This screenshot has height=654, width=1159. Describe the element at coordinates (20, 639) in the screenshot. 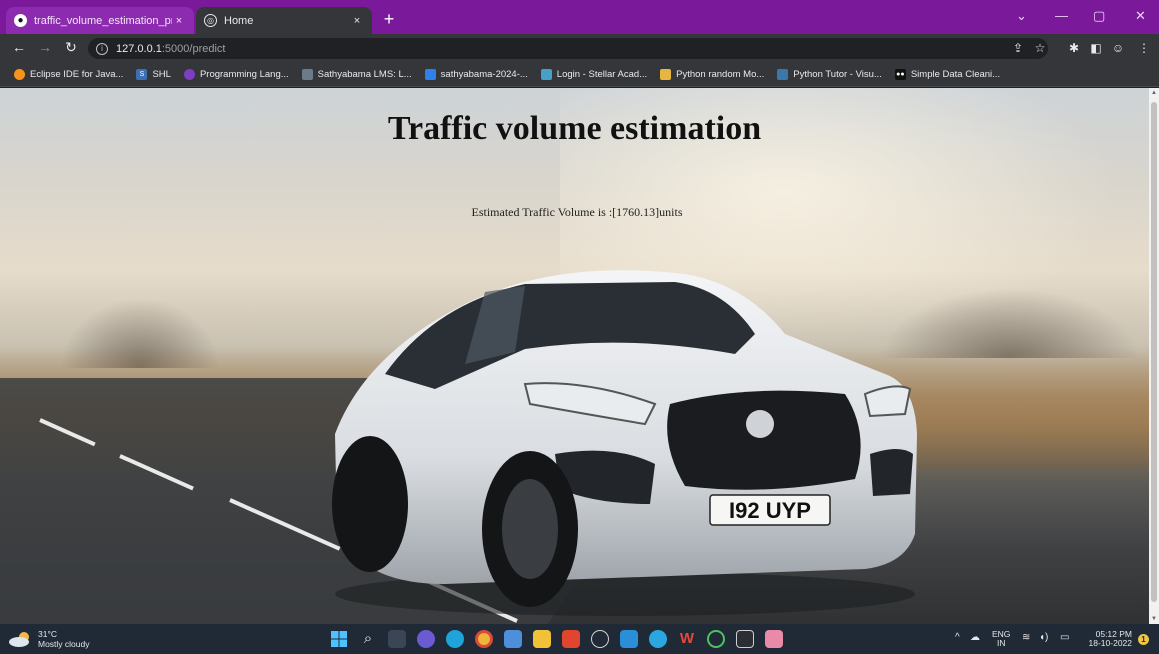

I see `cloud-icon` at that location.